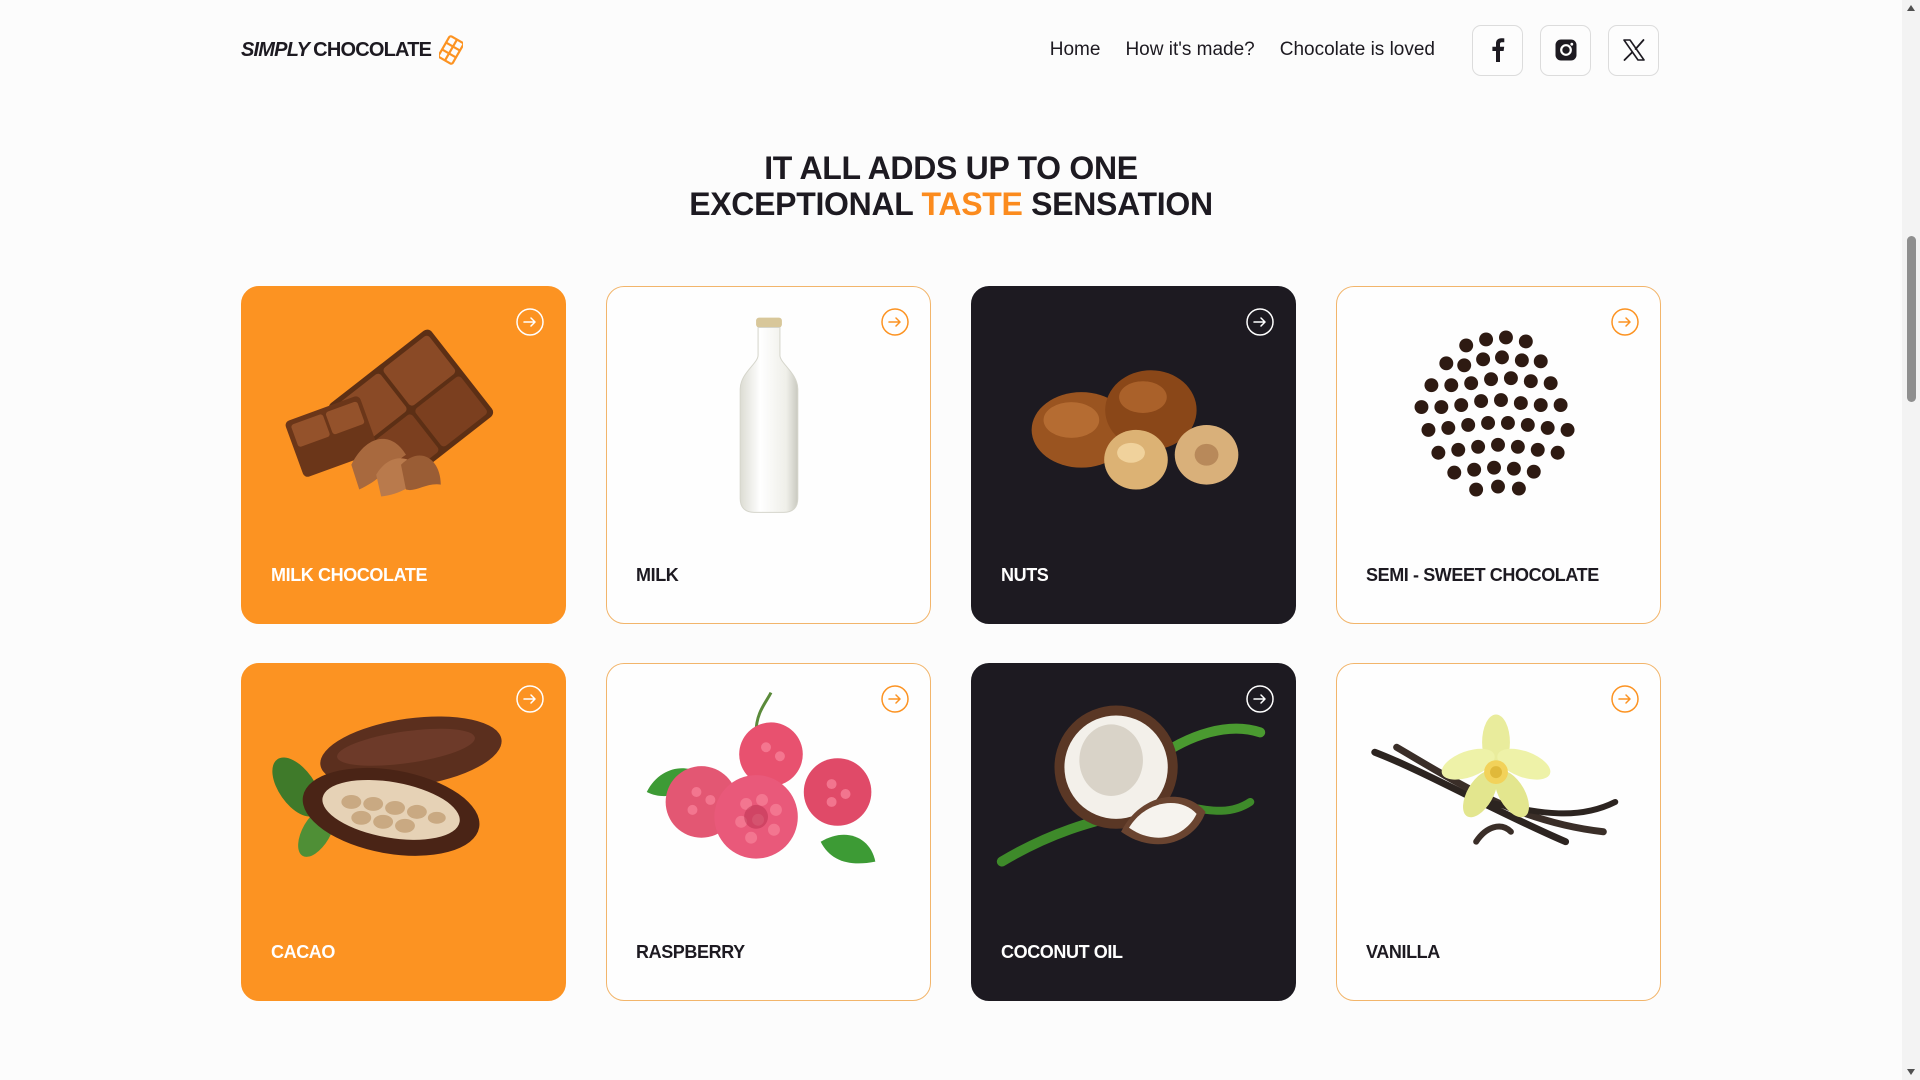 The width and height of the screenshot is (1920, 1080). I want to click on vanilla-flower-image, so click(1495, 780).